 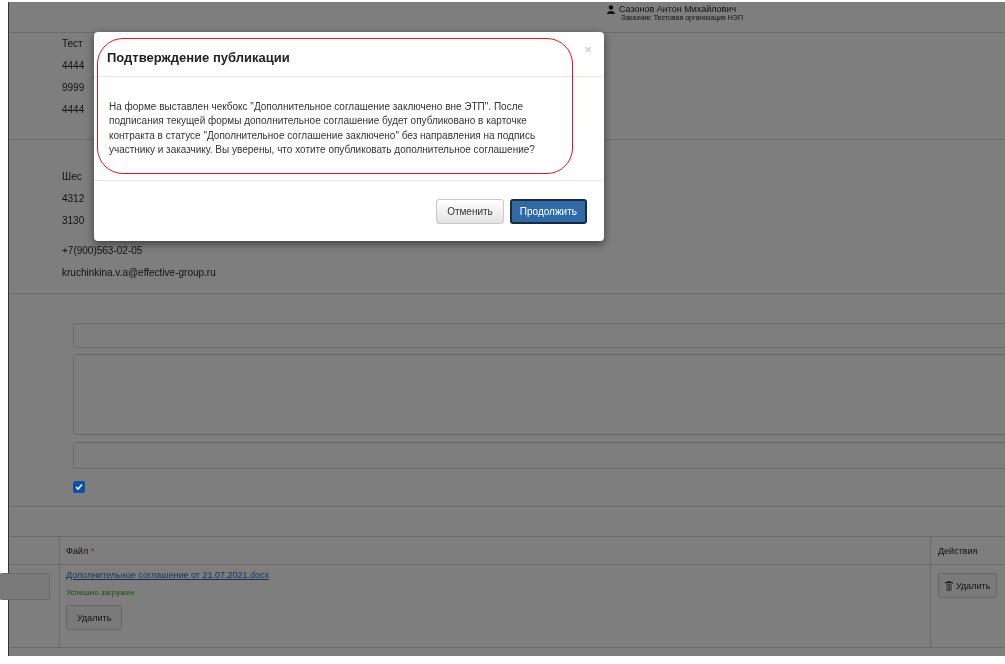 What do you see at coordinates (72, 43) in the screenshot?
I see `contact-text: Тест` at bounding box center [72, 43].